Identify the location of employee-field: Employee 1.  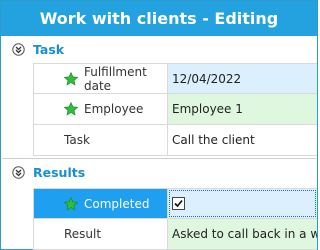
(242, 109).